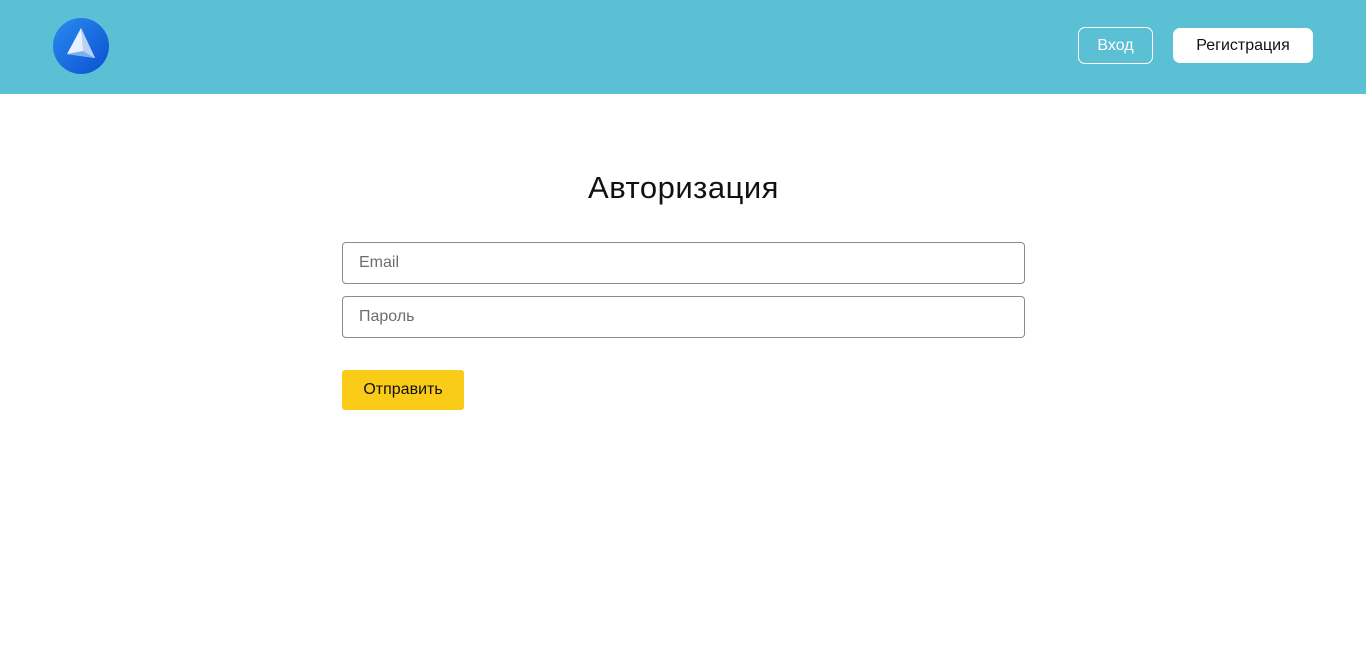  What do you see at coordinates (683, 47) in the screenshot?
I see `top-header: Вход Регистрация` at bounding box center [683, 47].